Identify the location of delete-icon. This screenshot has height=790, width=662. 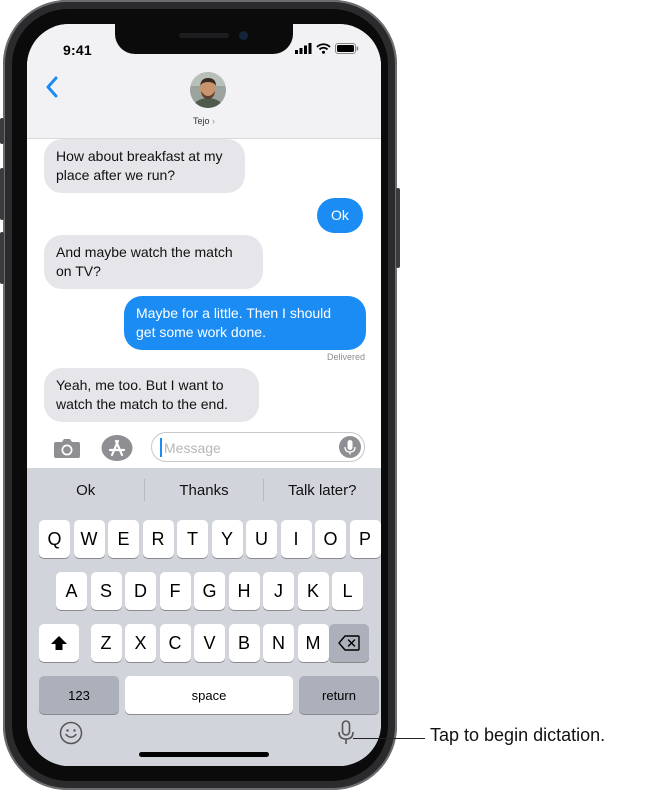
(349, 643).